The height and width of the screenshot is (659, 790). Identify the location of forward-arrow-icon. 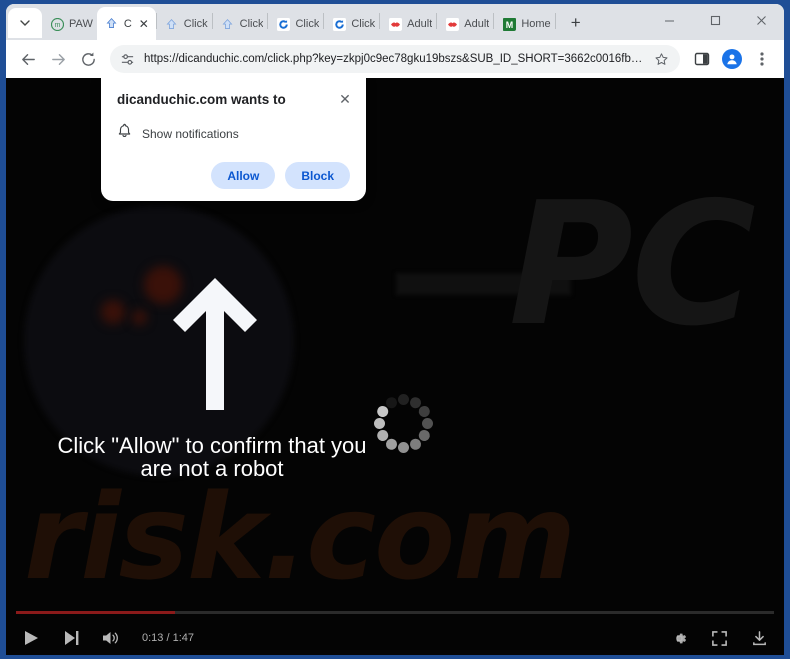
(58, 59).